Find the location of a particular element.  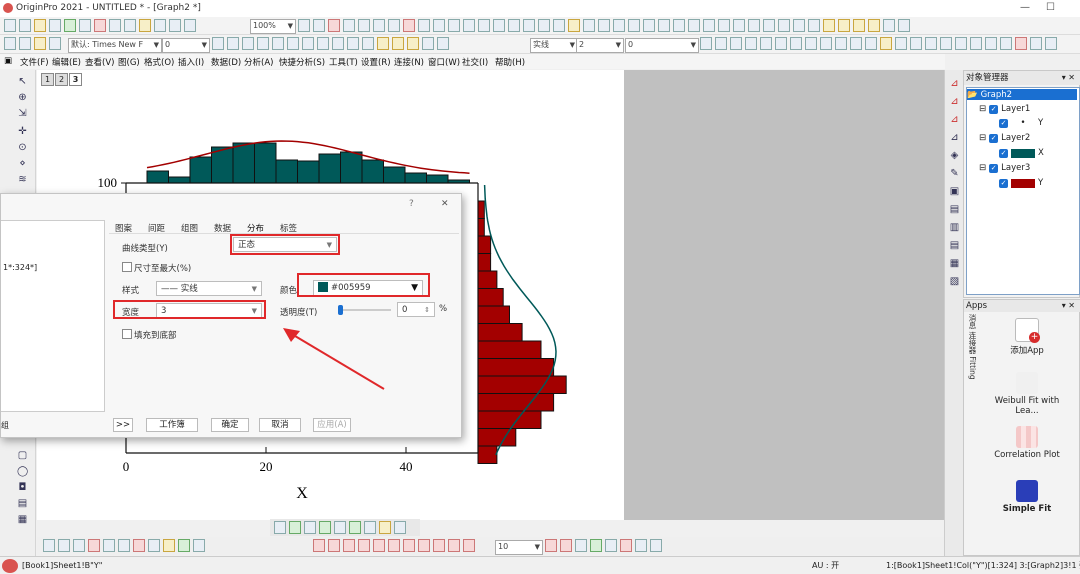

font-size-combo: 0 ▼ is located at coordinates (186, 45).